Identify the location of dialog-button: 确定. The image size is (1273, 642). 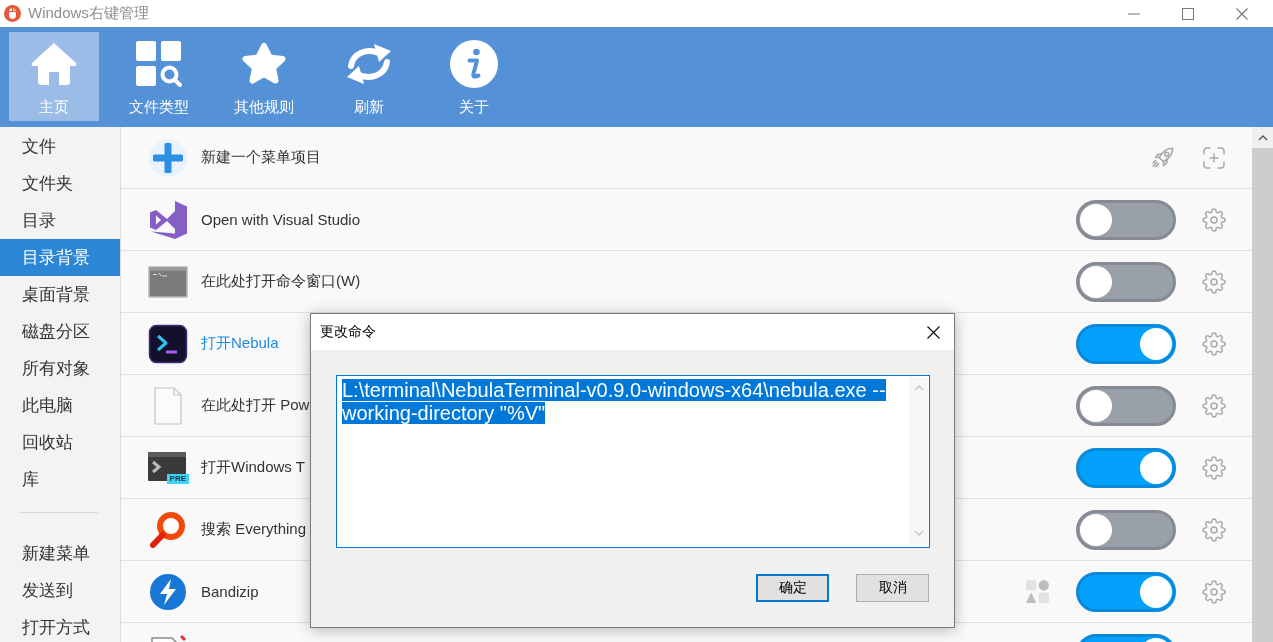
(792, 588).